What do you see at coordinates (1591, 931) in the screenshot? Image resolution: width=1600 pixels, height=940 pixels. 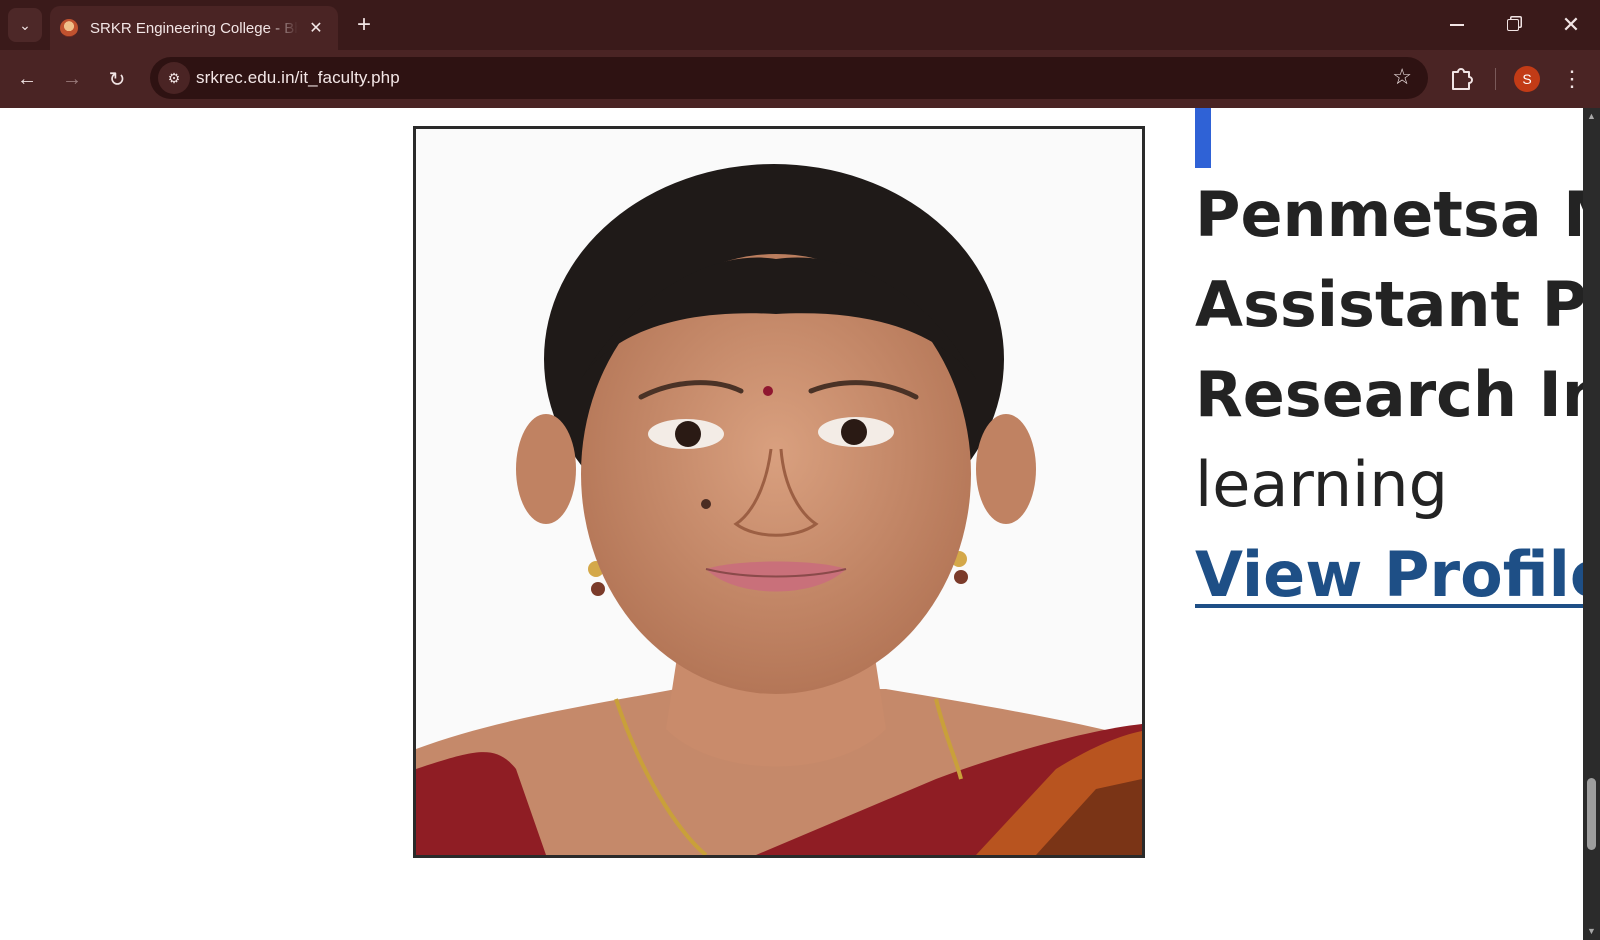 I see `scroll-down-arrow-icon: ▼` at bounding box center [1591, 931].